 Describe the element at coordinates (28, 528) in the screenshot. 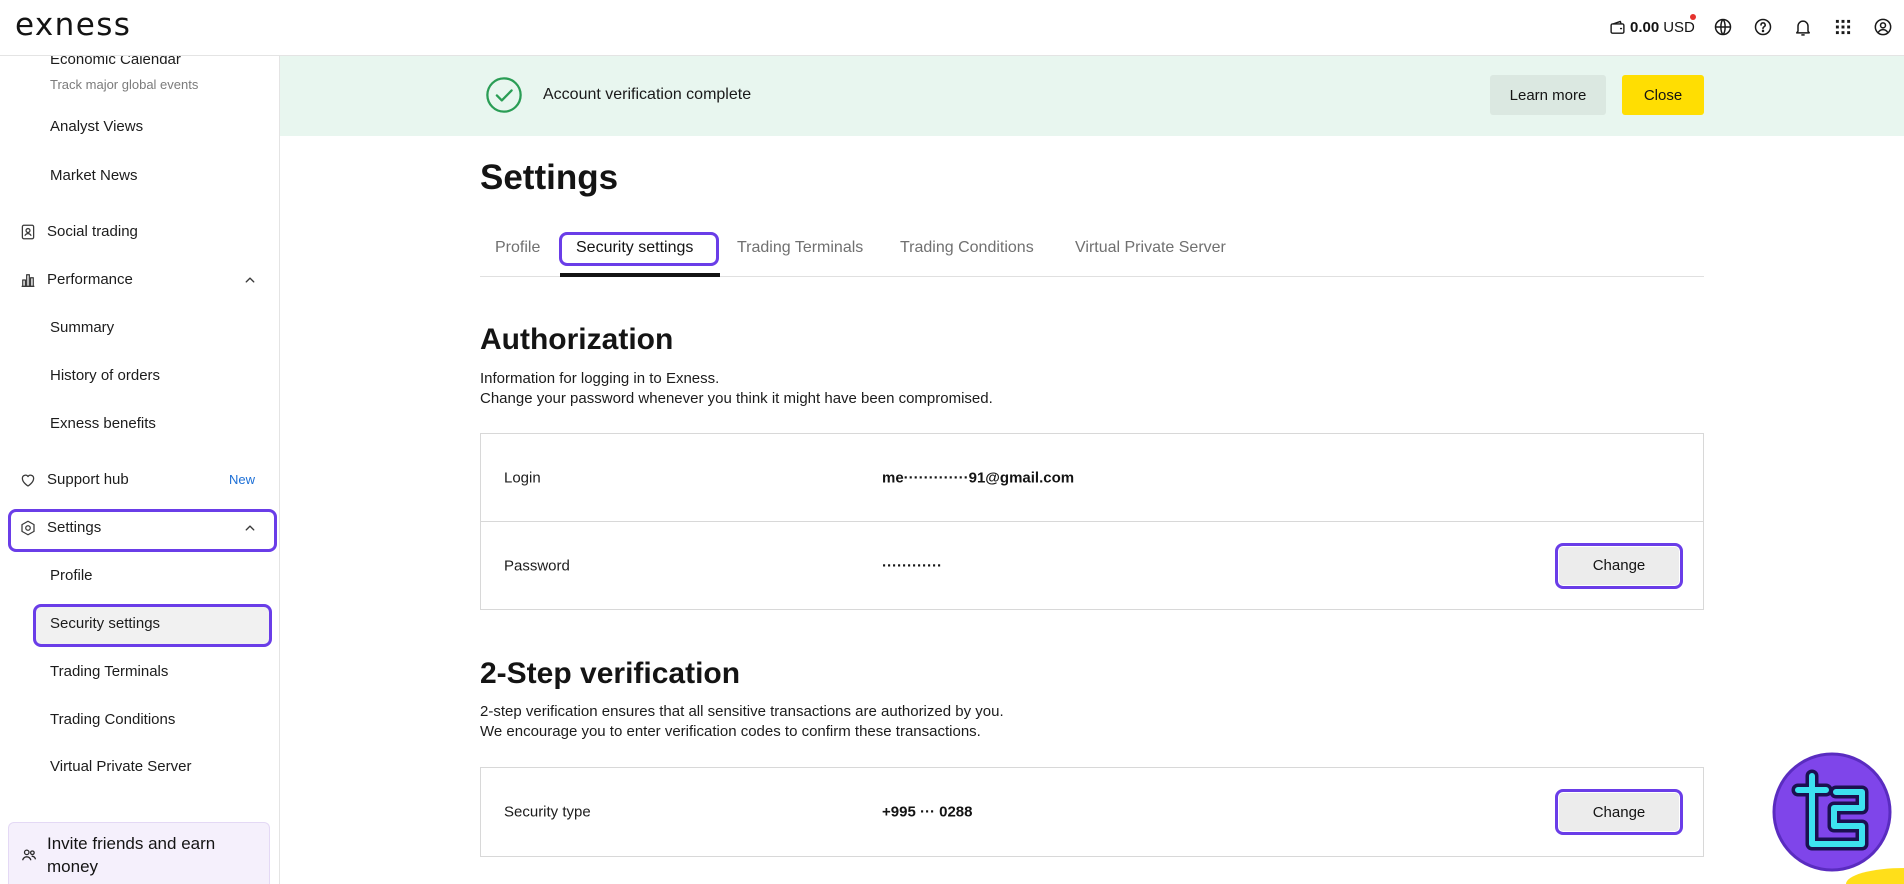

I see `settings-icon` at that location.